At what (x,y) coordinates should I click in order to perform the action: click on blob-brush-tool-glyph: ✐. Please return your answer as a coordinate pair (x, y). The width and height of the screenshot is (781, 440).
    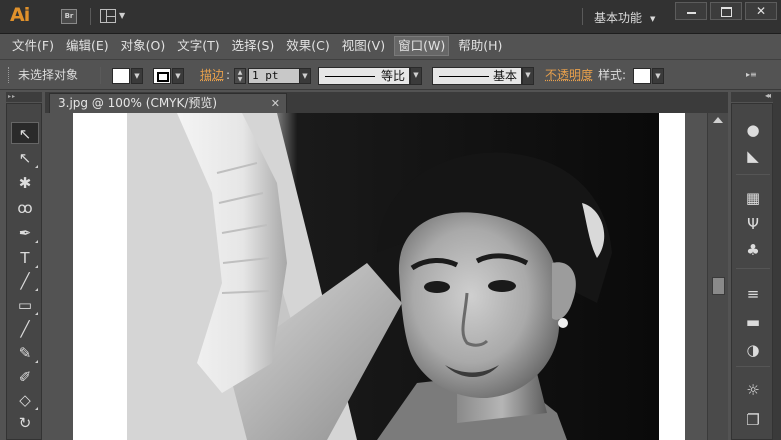
    Looking at the image, I should click on (25, 377).